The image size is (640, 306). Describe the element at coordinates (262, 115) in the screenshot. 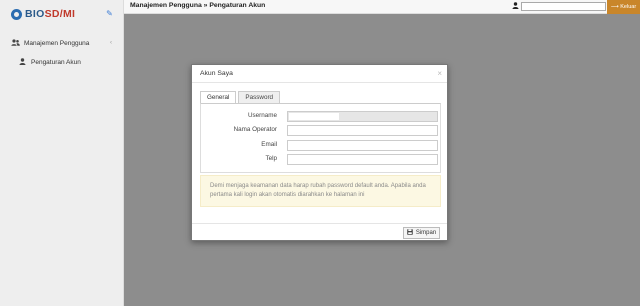

I see `username-label: Username` at that location.